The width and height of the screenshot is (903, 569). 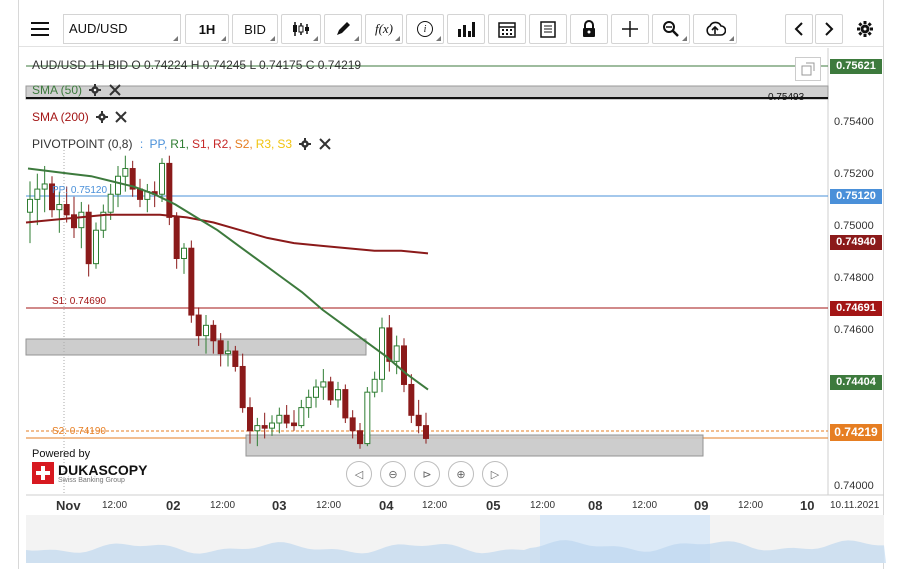 I want to click on pivot-item-r2: R2,, so click(x=222, y=144).